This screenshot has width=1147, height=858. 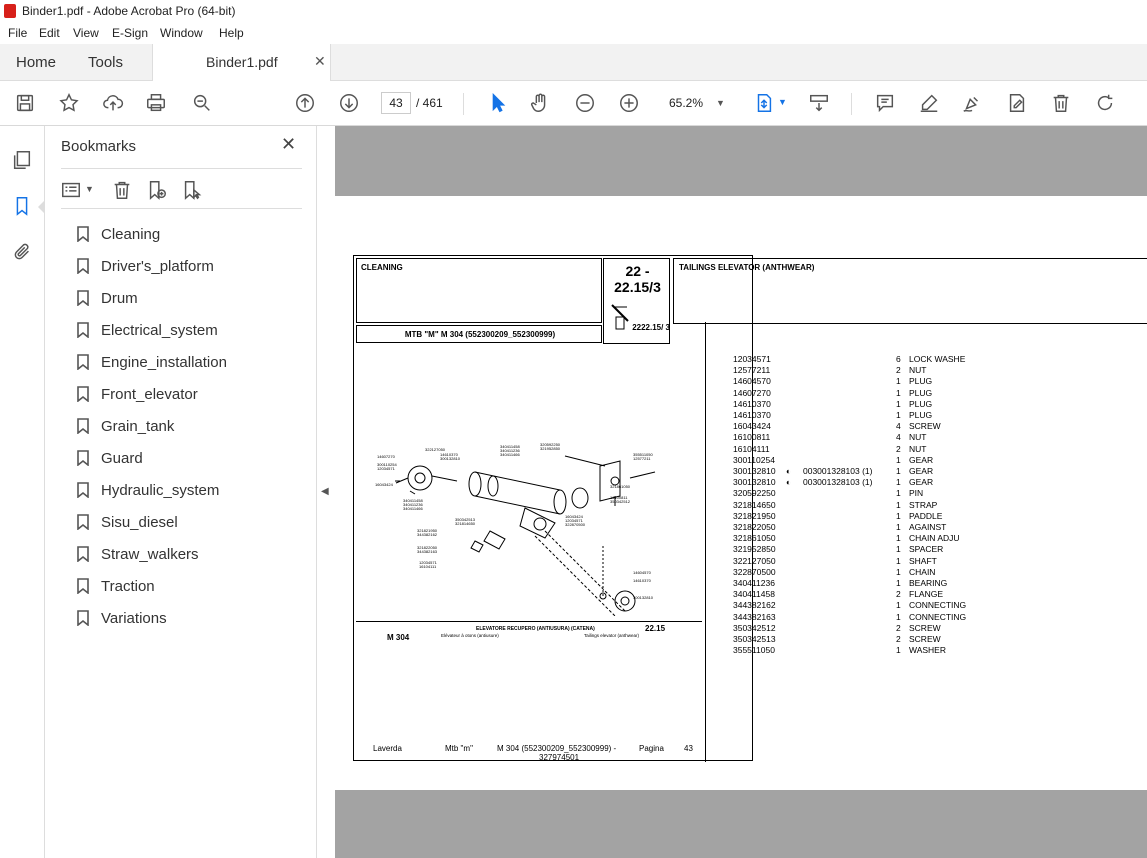 I want to click on hand-tool-icon, so click(x=540, y=103).